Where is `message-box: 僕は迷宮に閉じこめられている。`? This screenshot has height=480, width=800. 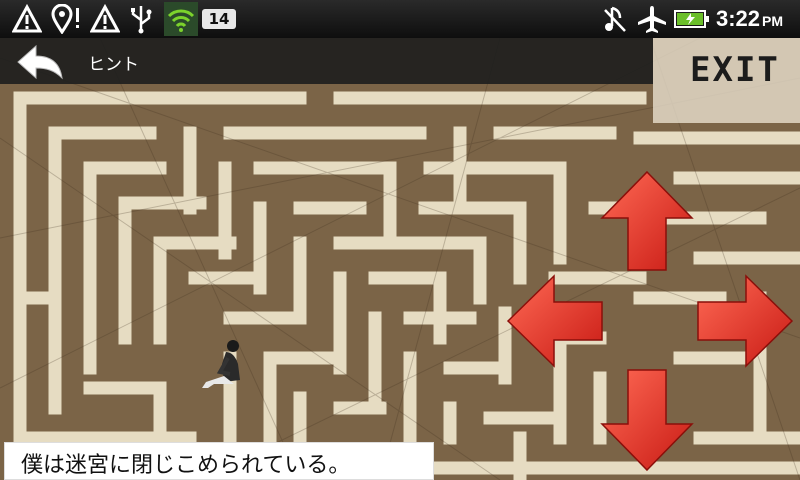 message-box: 僕は迷宮に閉じこめられている。 is located at coordinates (219, 461).